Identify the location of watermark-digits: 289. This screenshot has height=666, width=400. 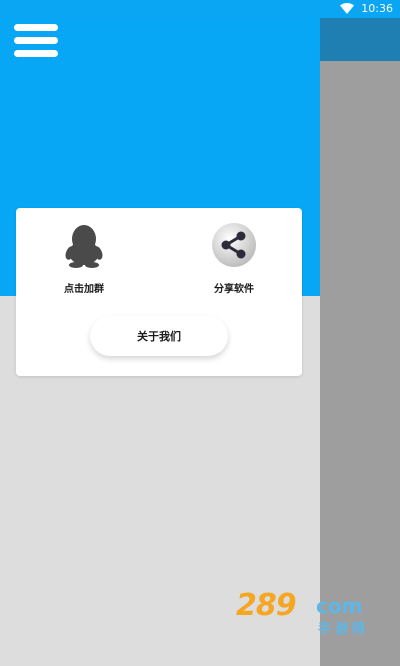
(266, 605).